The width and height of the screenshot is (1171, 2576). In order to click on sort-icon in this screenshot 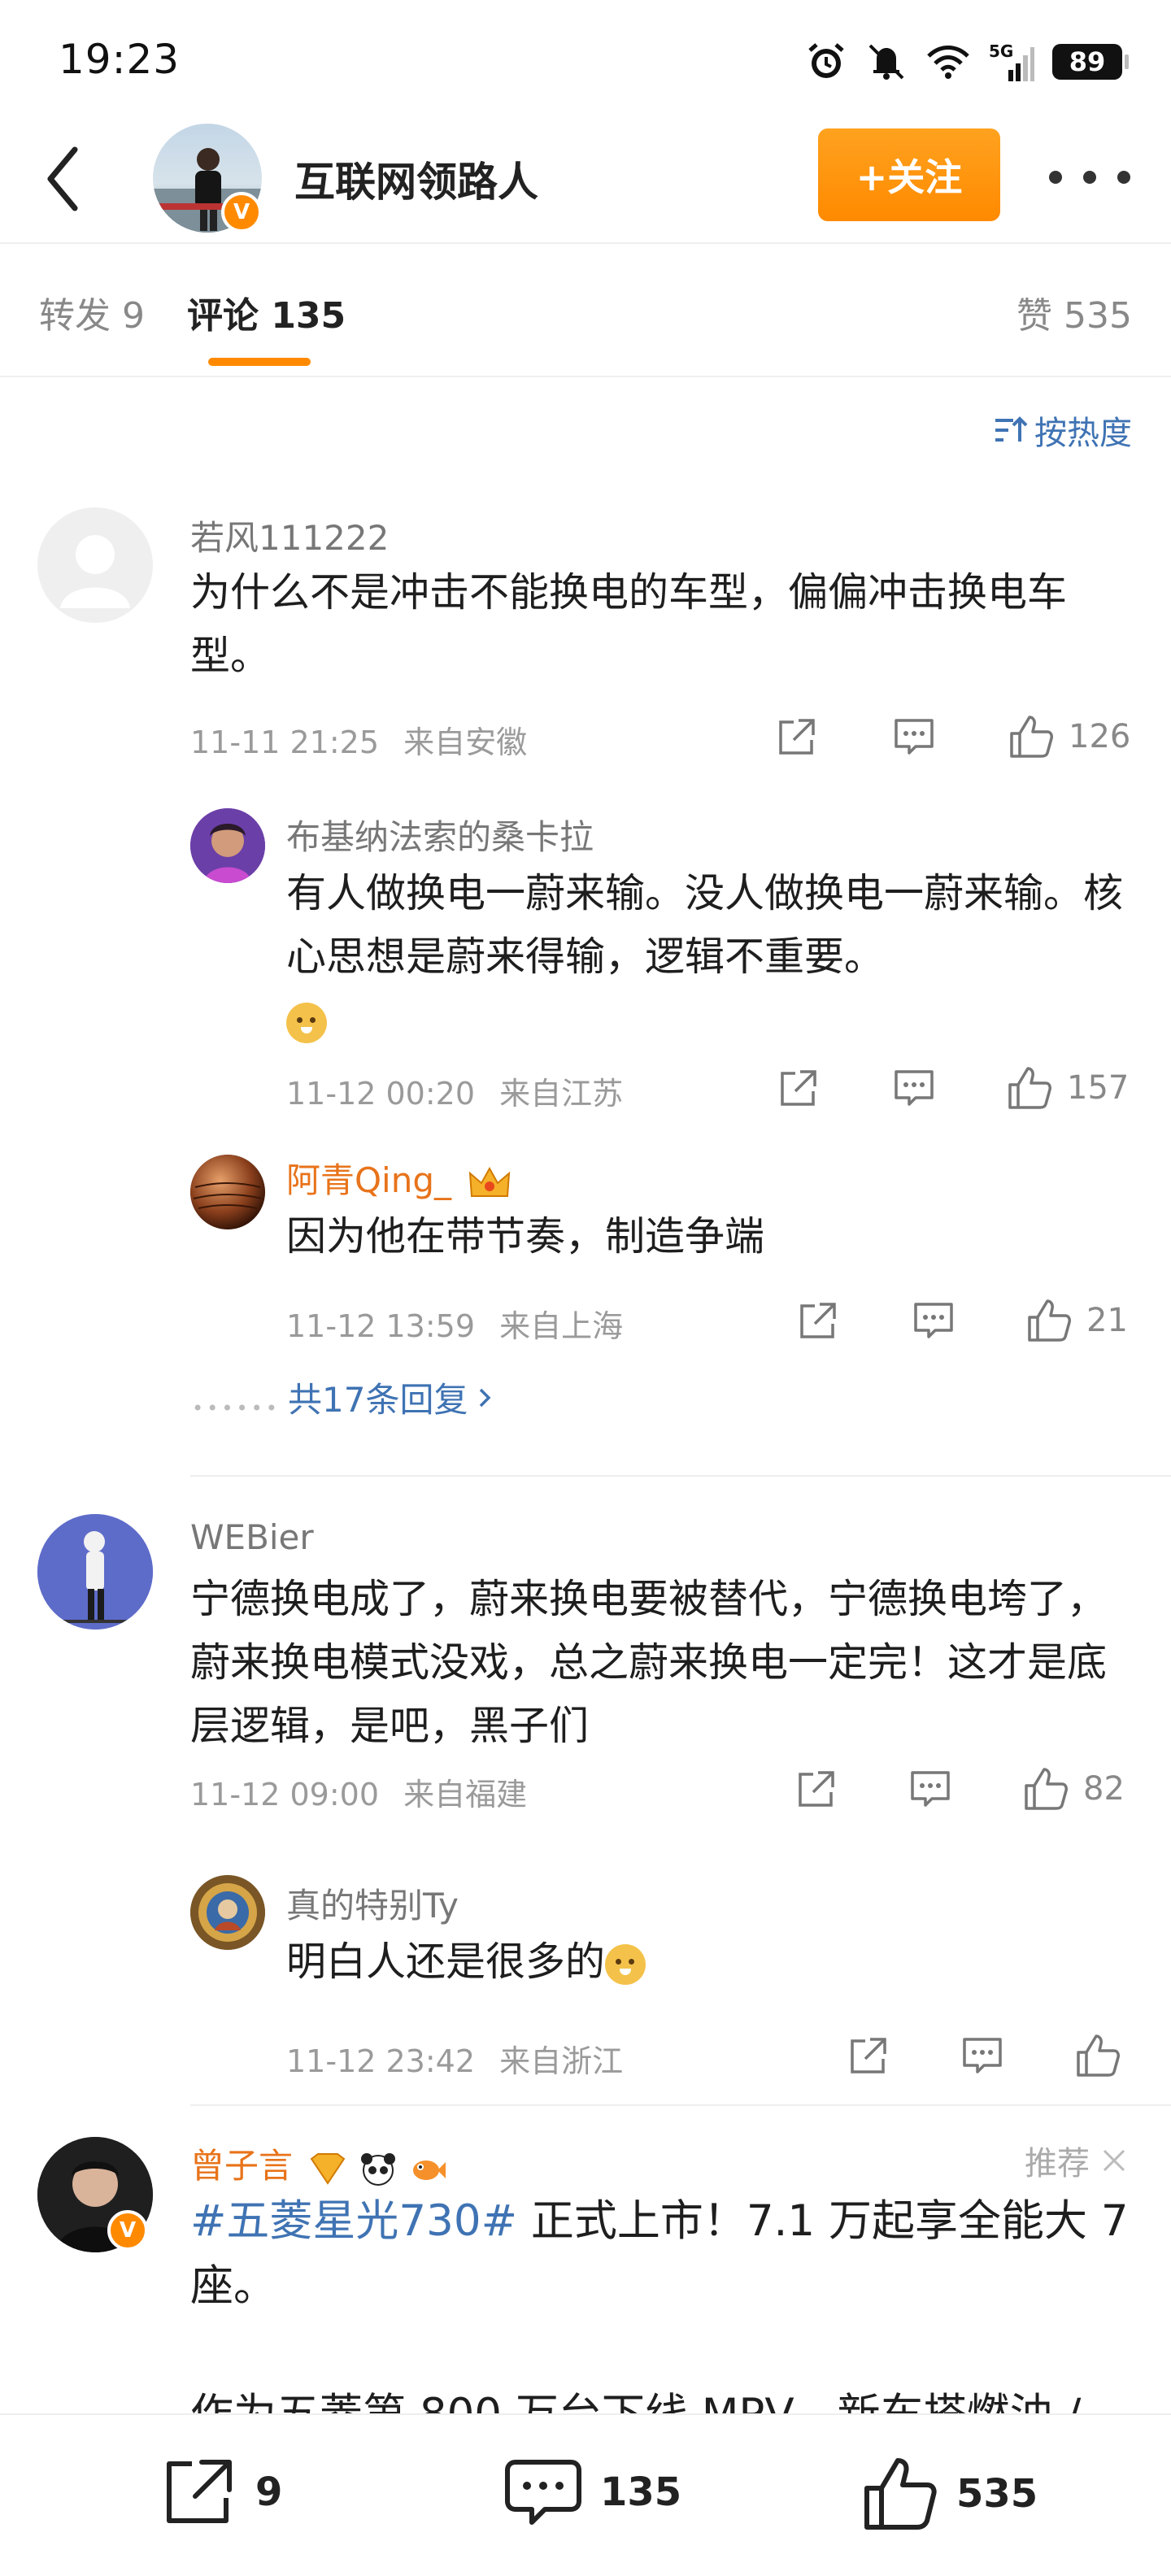, I will do `click(1011, 429)`.